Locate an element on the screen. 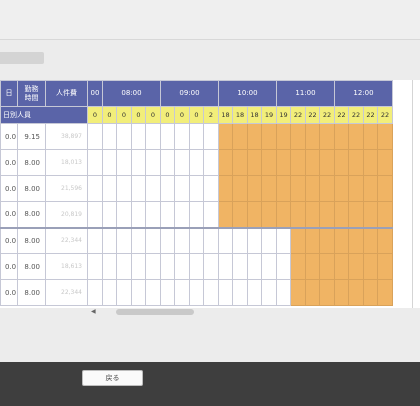 The width and height of the screenshot is (420, 406). employee-row: 0.0 8.00 20,819 is located at coordinates (196, 215).